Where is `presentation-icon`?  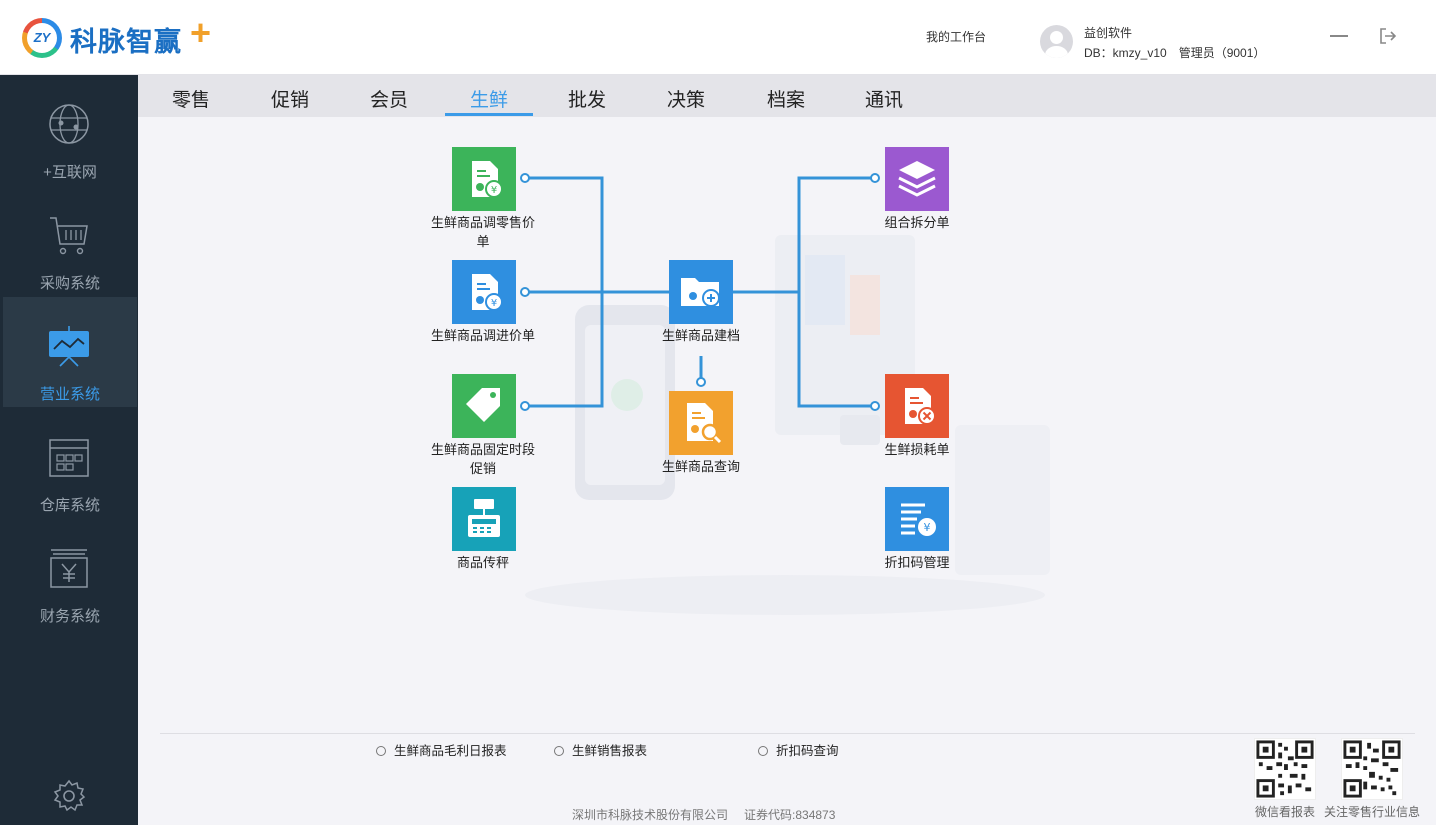
presentation-icon is located at coordinates (69, 346).